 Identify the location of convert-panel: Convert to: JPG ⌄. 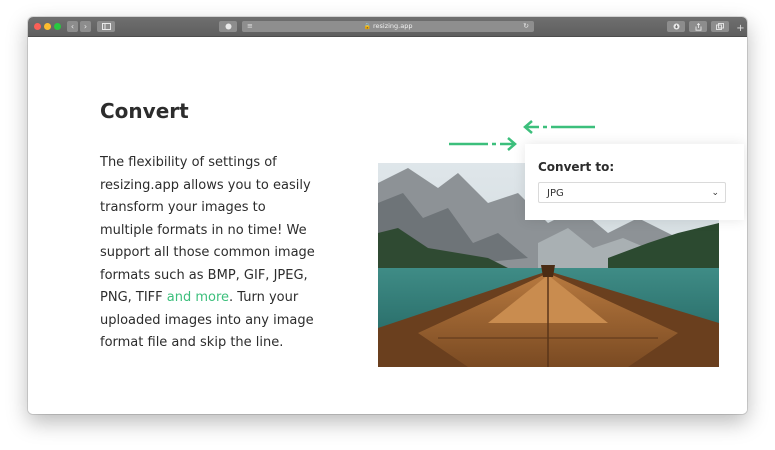
(634, 182).